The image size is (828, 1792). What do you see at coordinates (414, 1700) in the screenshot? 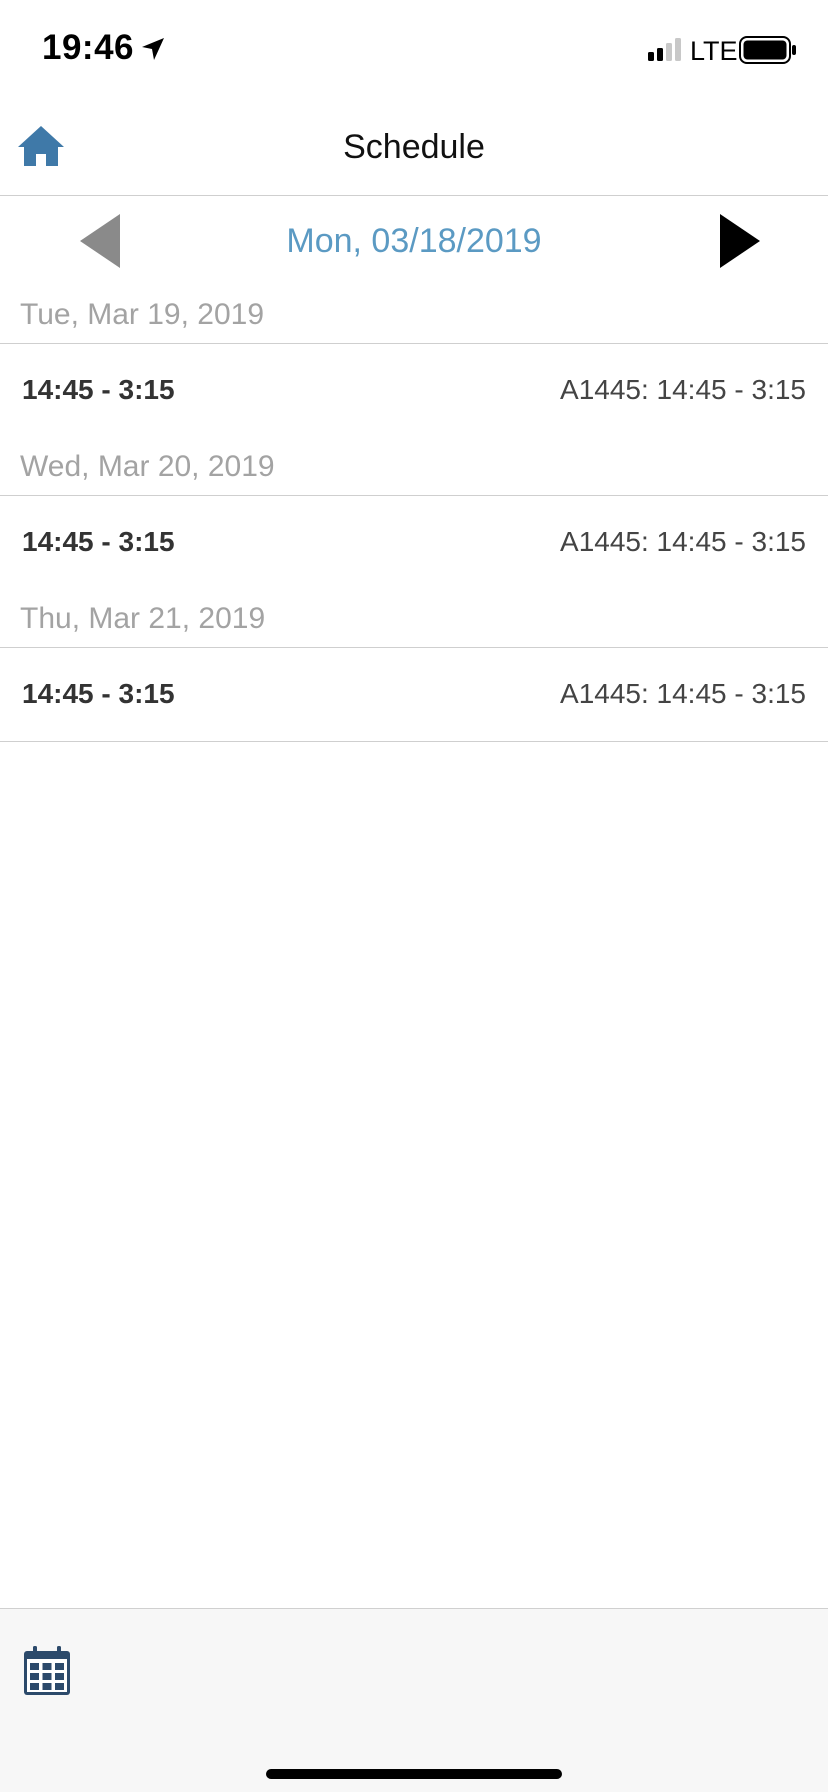
I see `tab-bar` at bounding box center [414, 1700].